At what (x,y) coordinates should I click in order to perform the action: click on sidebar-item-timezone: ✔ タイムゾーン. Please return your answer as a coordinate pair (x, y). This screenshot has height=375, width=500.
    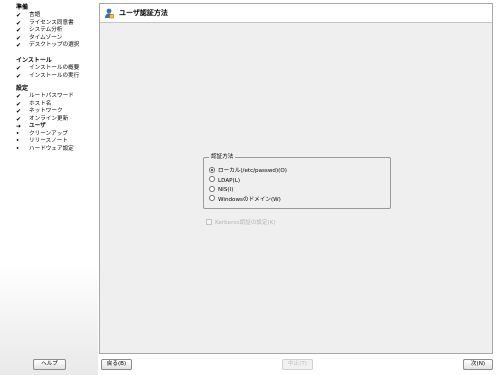
    Looking at the image, I should click on (49, 39).